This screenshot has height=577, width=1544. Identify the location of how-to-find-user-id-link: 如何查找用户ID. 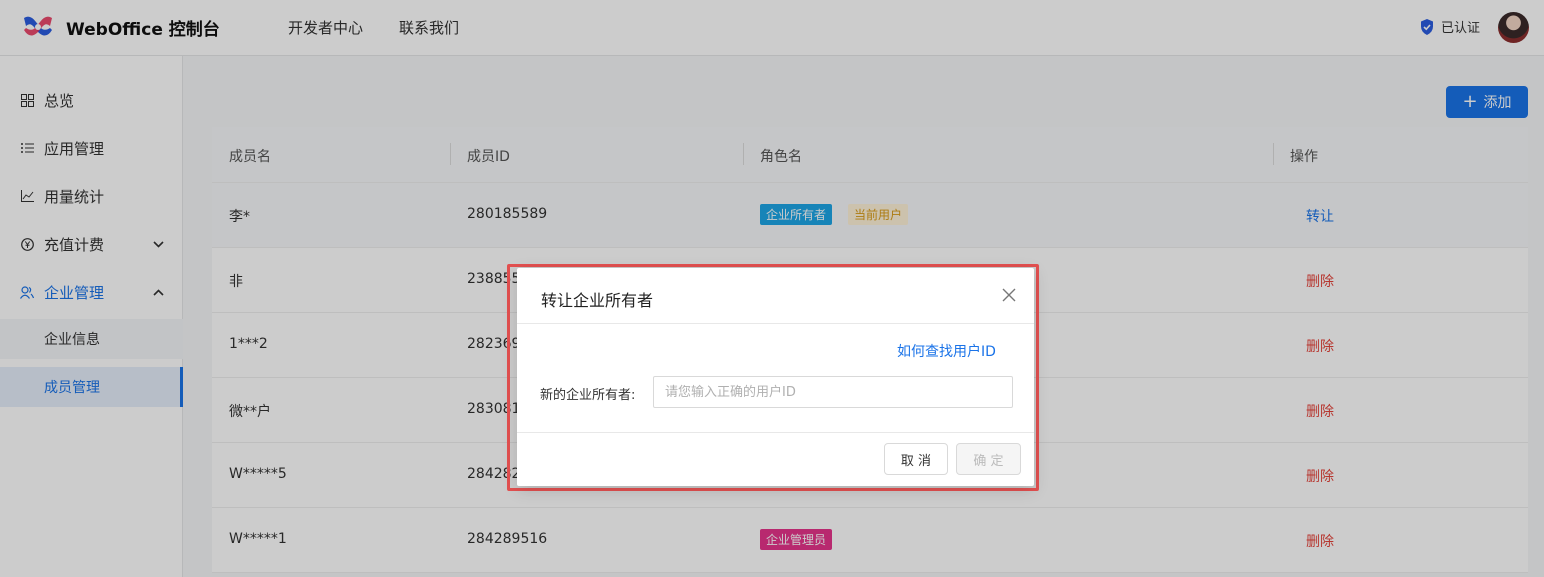
(946, 351).